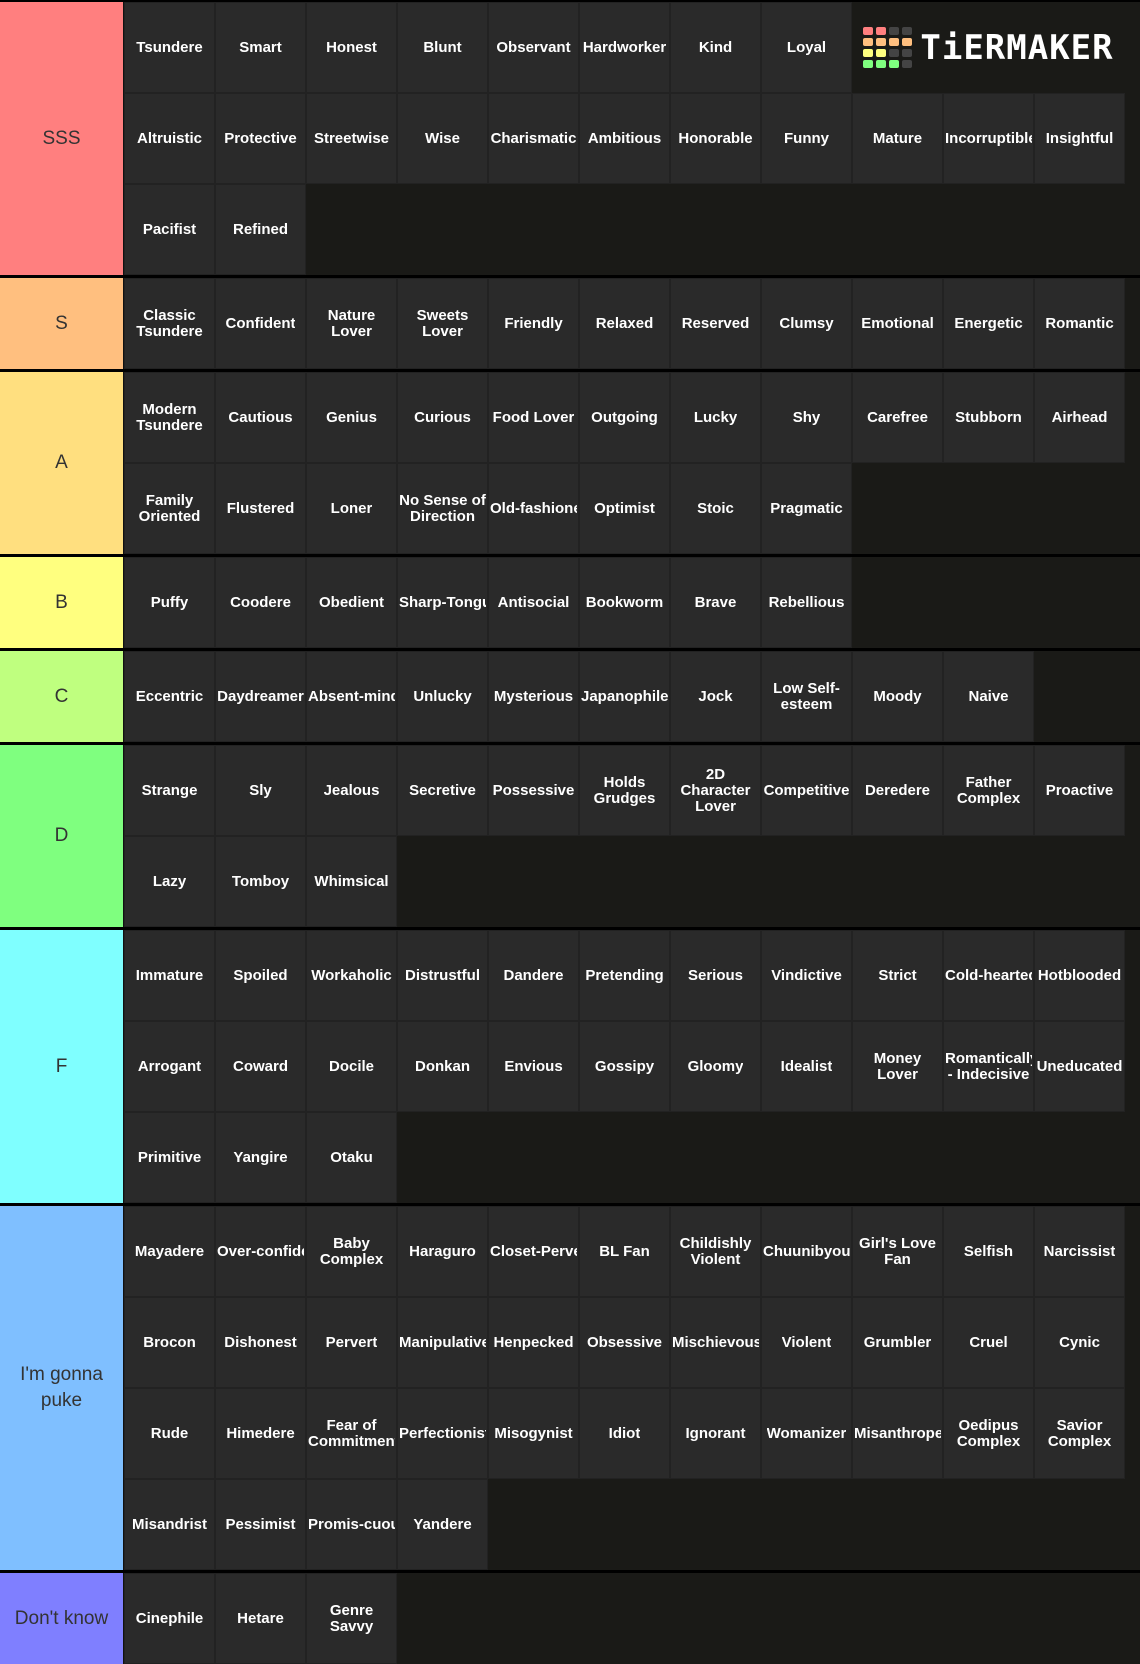 The width and height of the screenshot is (1140, 1664). What do you see at coordinates (806, 508) in the screenshot?
I see `tier-item: Pragmatic` at bounding box center [806, 508].